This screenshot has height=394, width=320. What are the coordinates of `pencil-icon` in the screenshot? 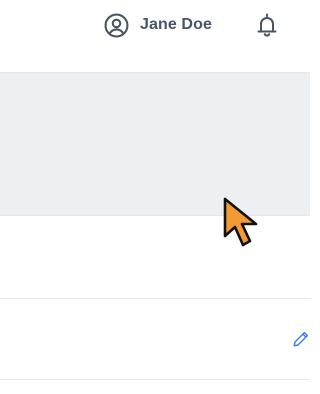 It's located at (301, 339).